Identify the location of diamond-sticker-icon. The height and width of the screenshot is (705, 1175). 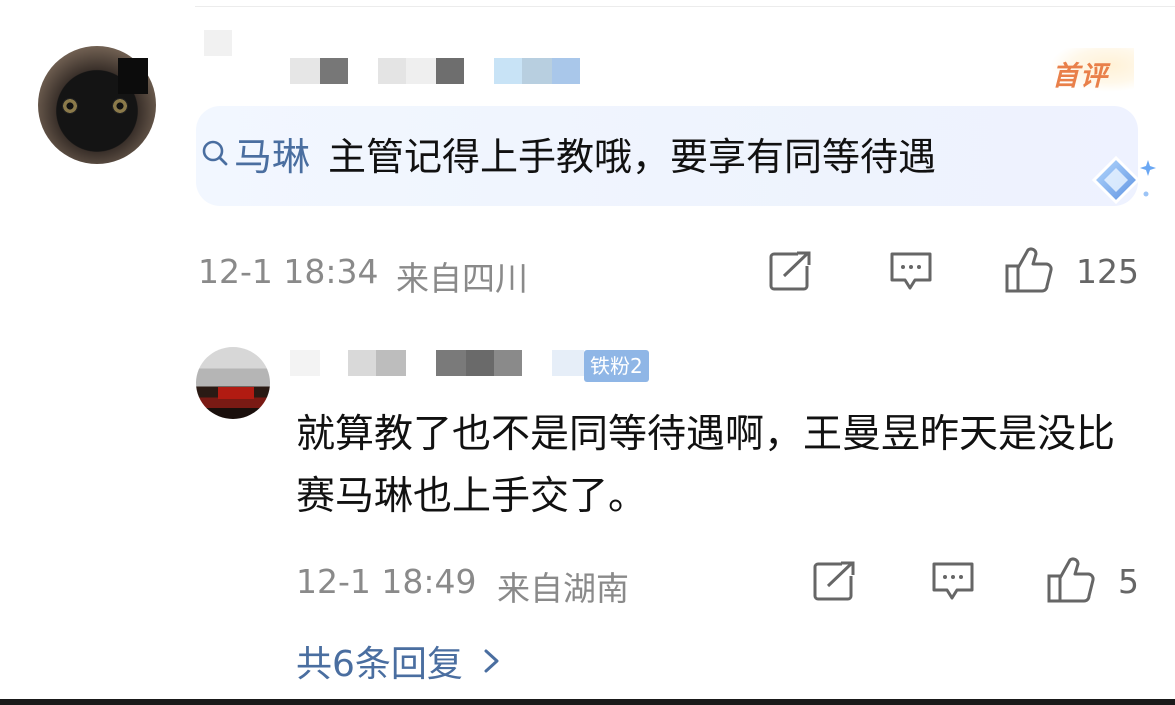
(1123, 180).